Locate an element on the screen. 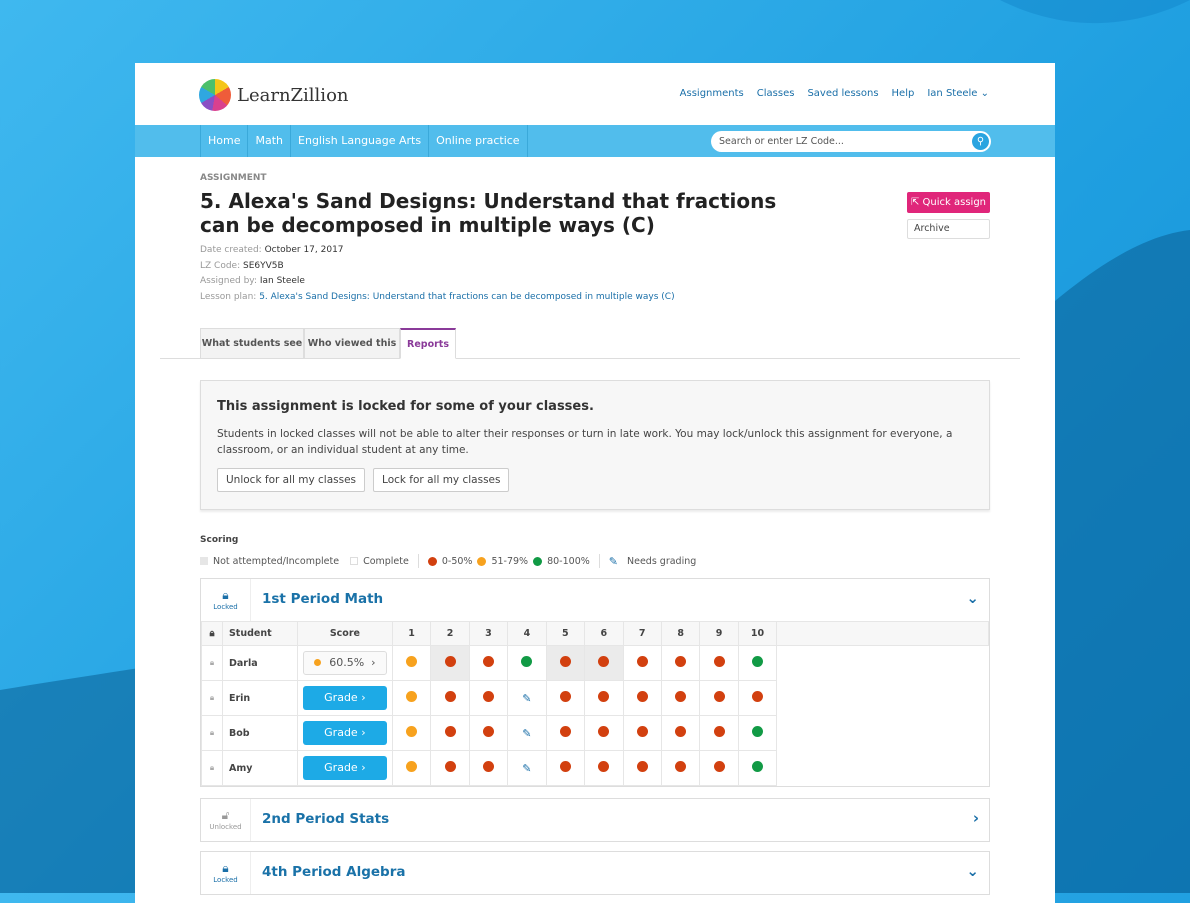 The width and height of the screenshot is (1190, 903). class-panel-2nd-period: 🔓︎ Unlocked 2nd Period Stats › is located at coordinates (595, 820).